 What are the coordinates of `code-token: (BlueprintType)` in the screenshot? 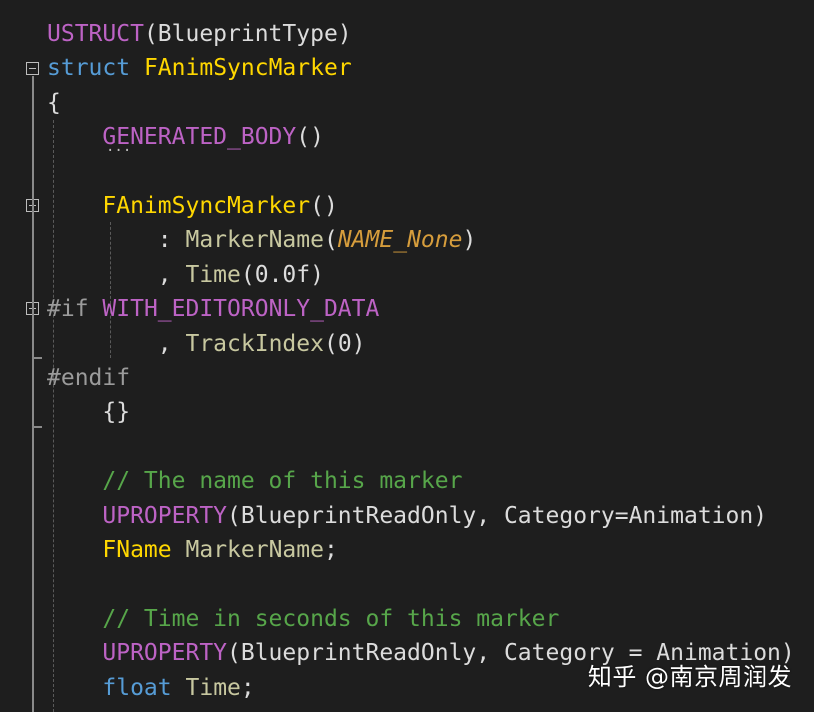 It's located at (247, 34).